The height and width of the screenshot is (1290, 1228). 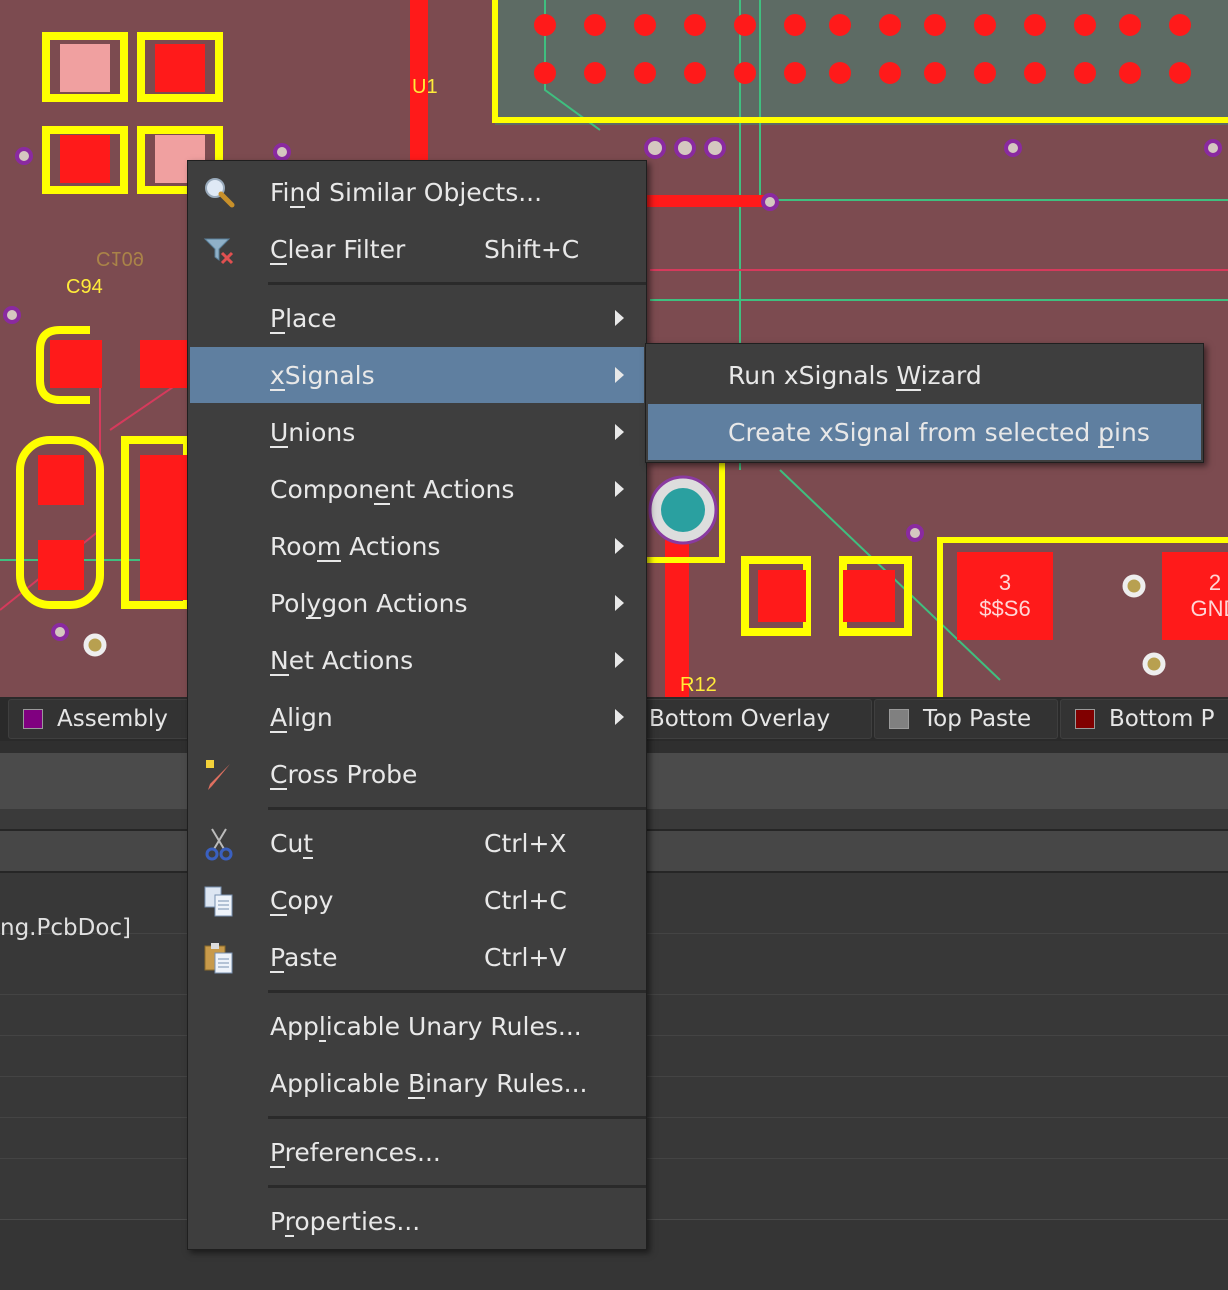 What do you see at coordinates (417, 660) in the screenshot?
I see `menu-item-net-actions: Net Actions` at bounding box center [417, 660].